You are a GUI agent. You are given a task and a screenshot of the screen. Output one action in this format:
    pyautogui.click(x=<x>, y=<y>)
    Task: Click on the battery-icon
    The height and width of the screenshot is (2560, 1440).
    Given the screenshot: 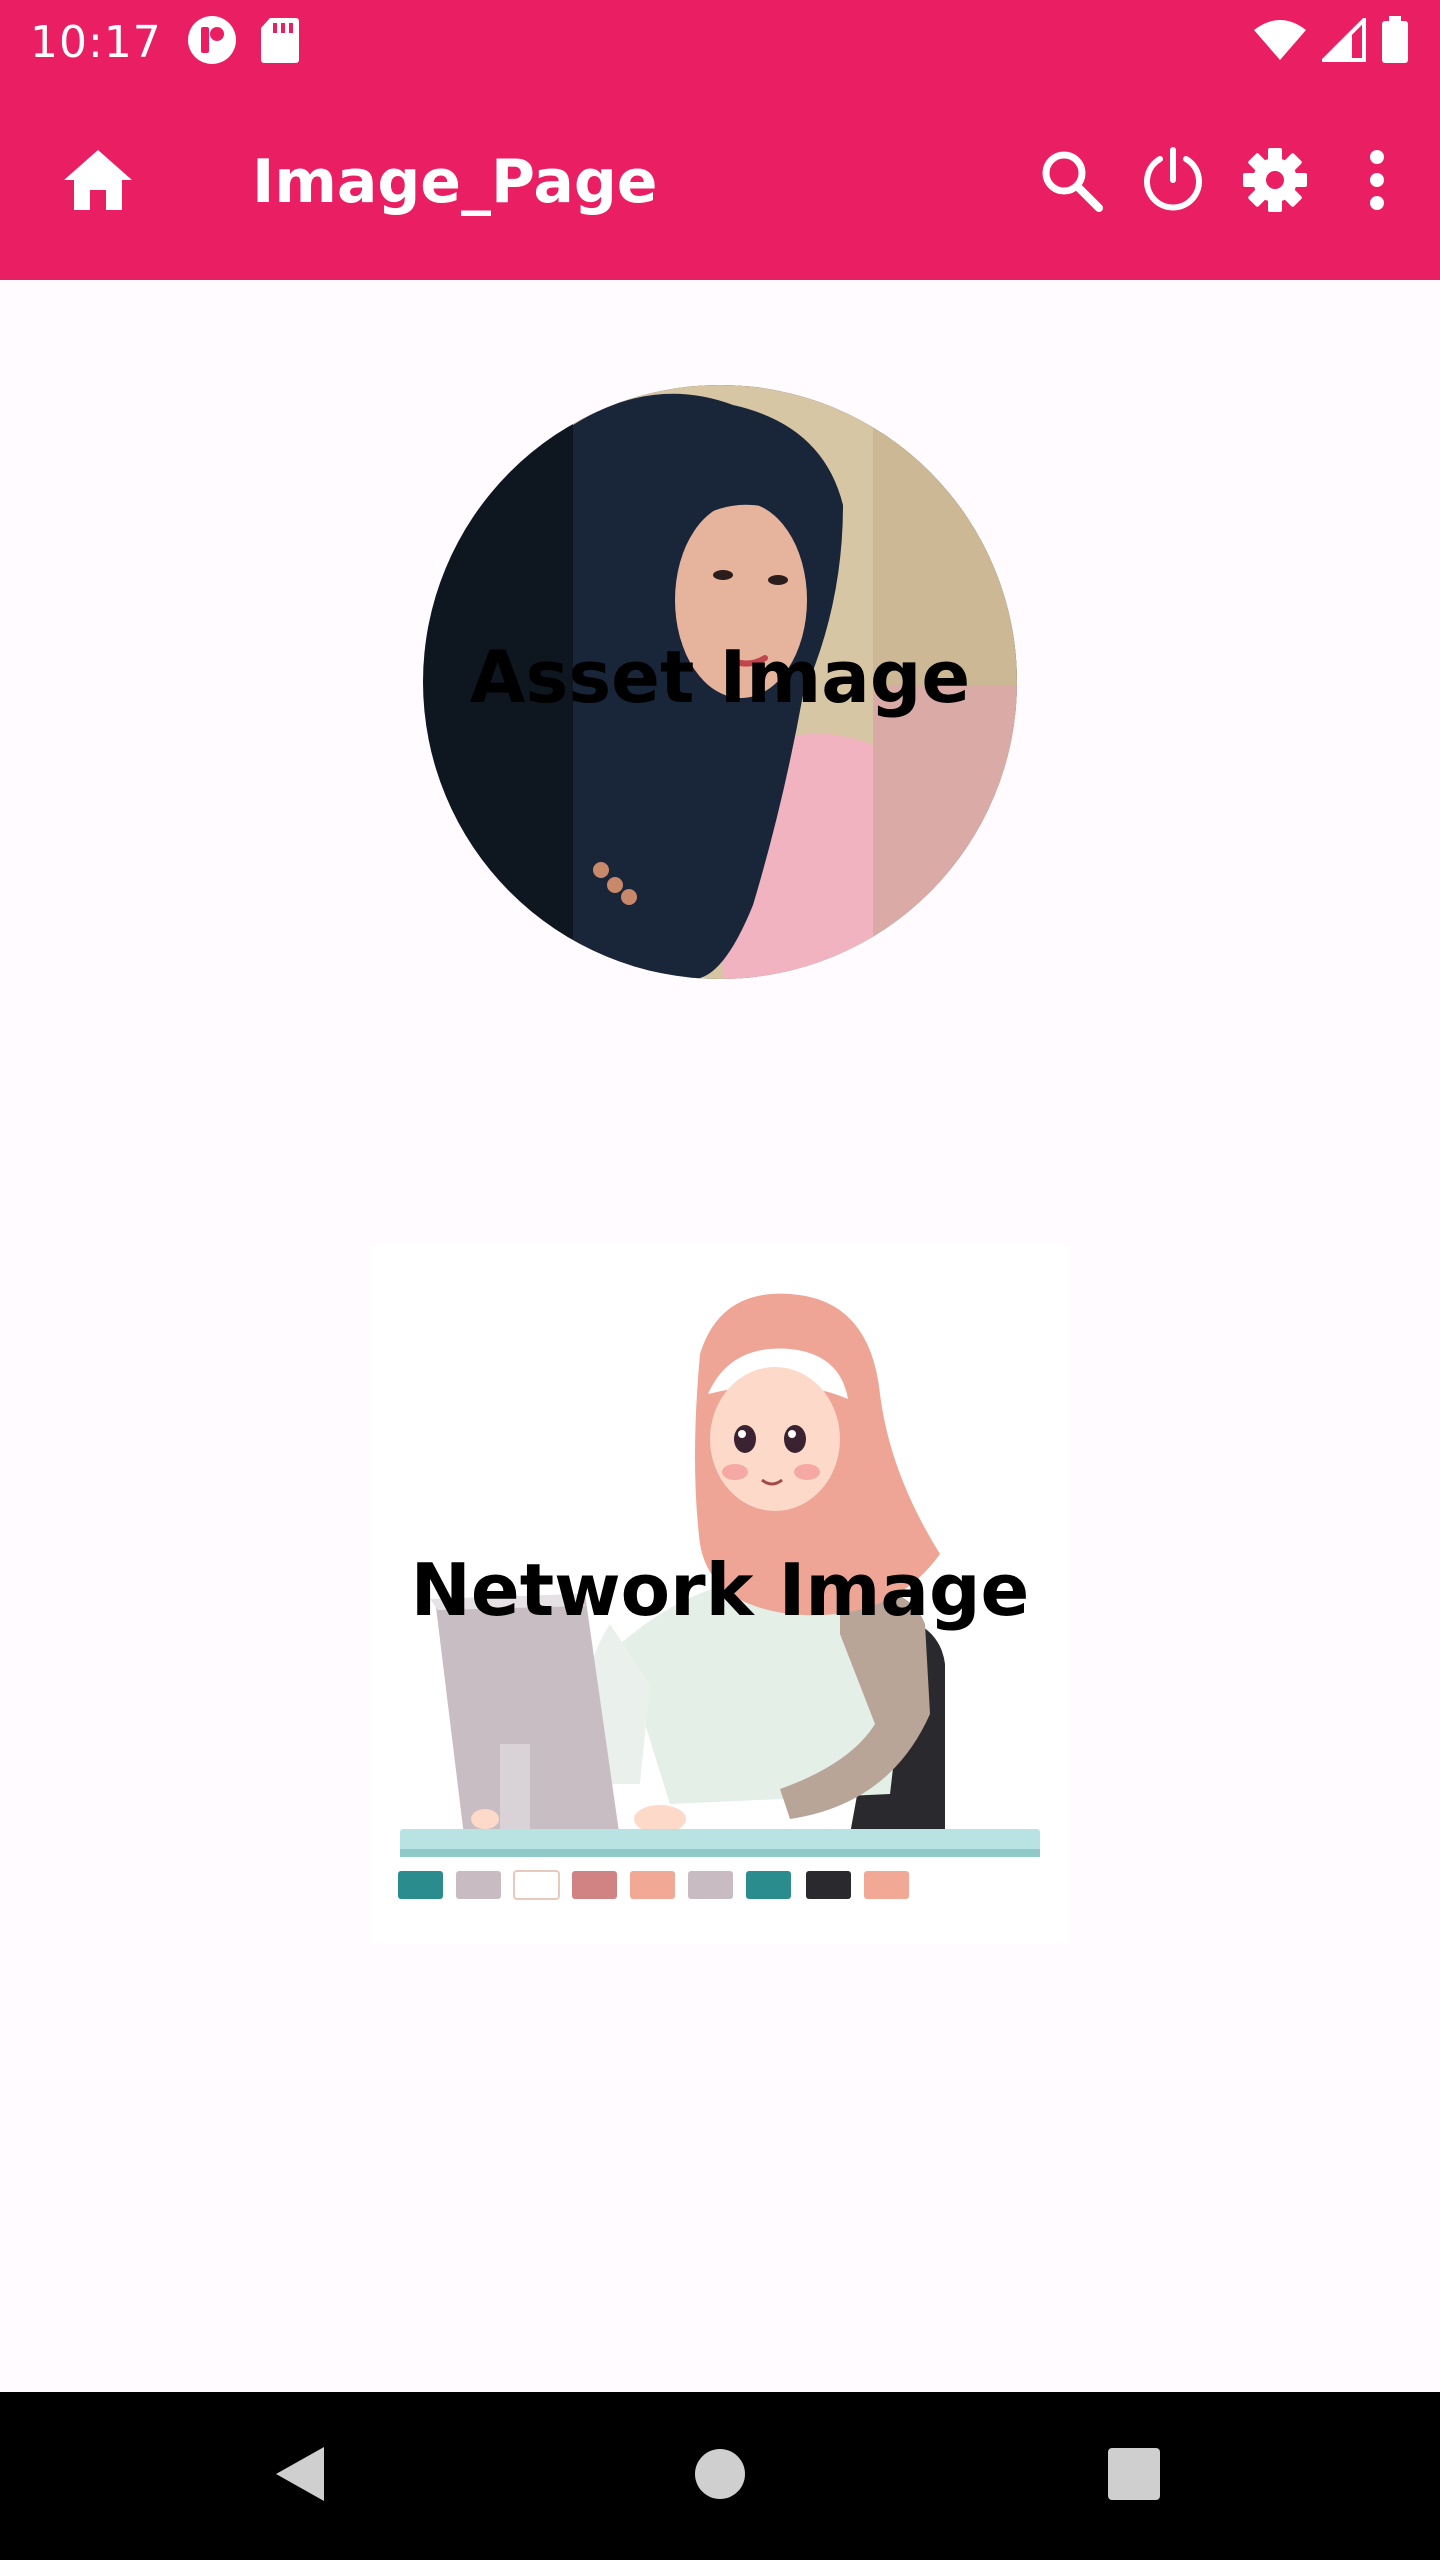 What is the action you would take?
    pyautogui.click(x=1395, y=42)
    